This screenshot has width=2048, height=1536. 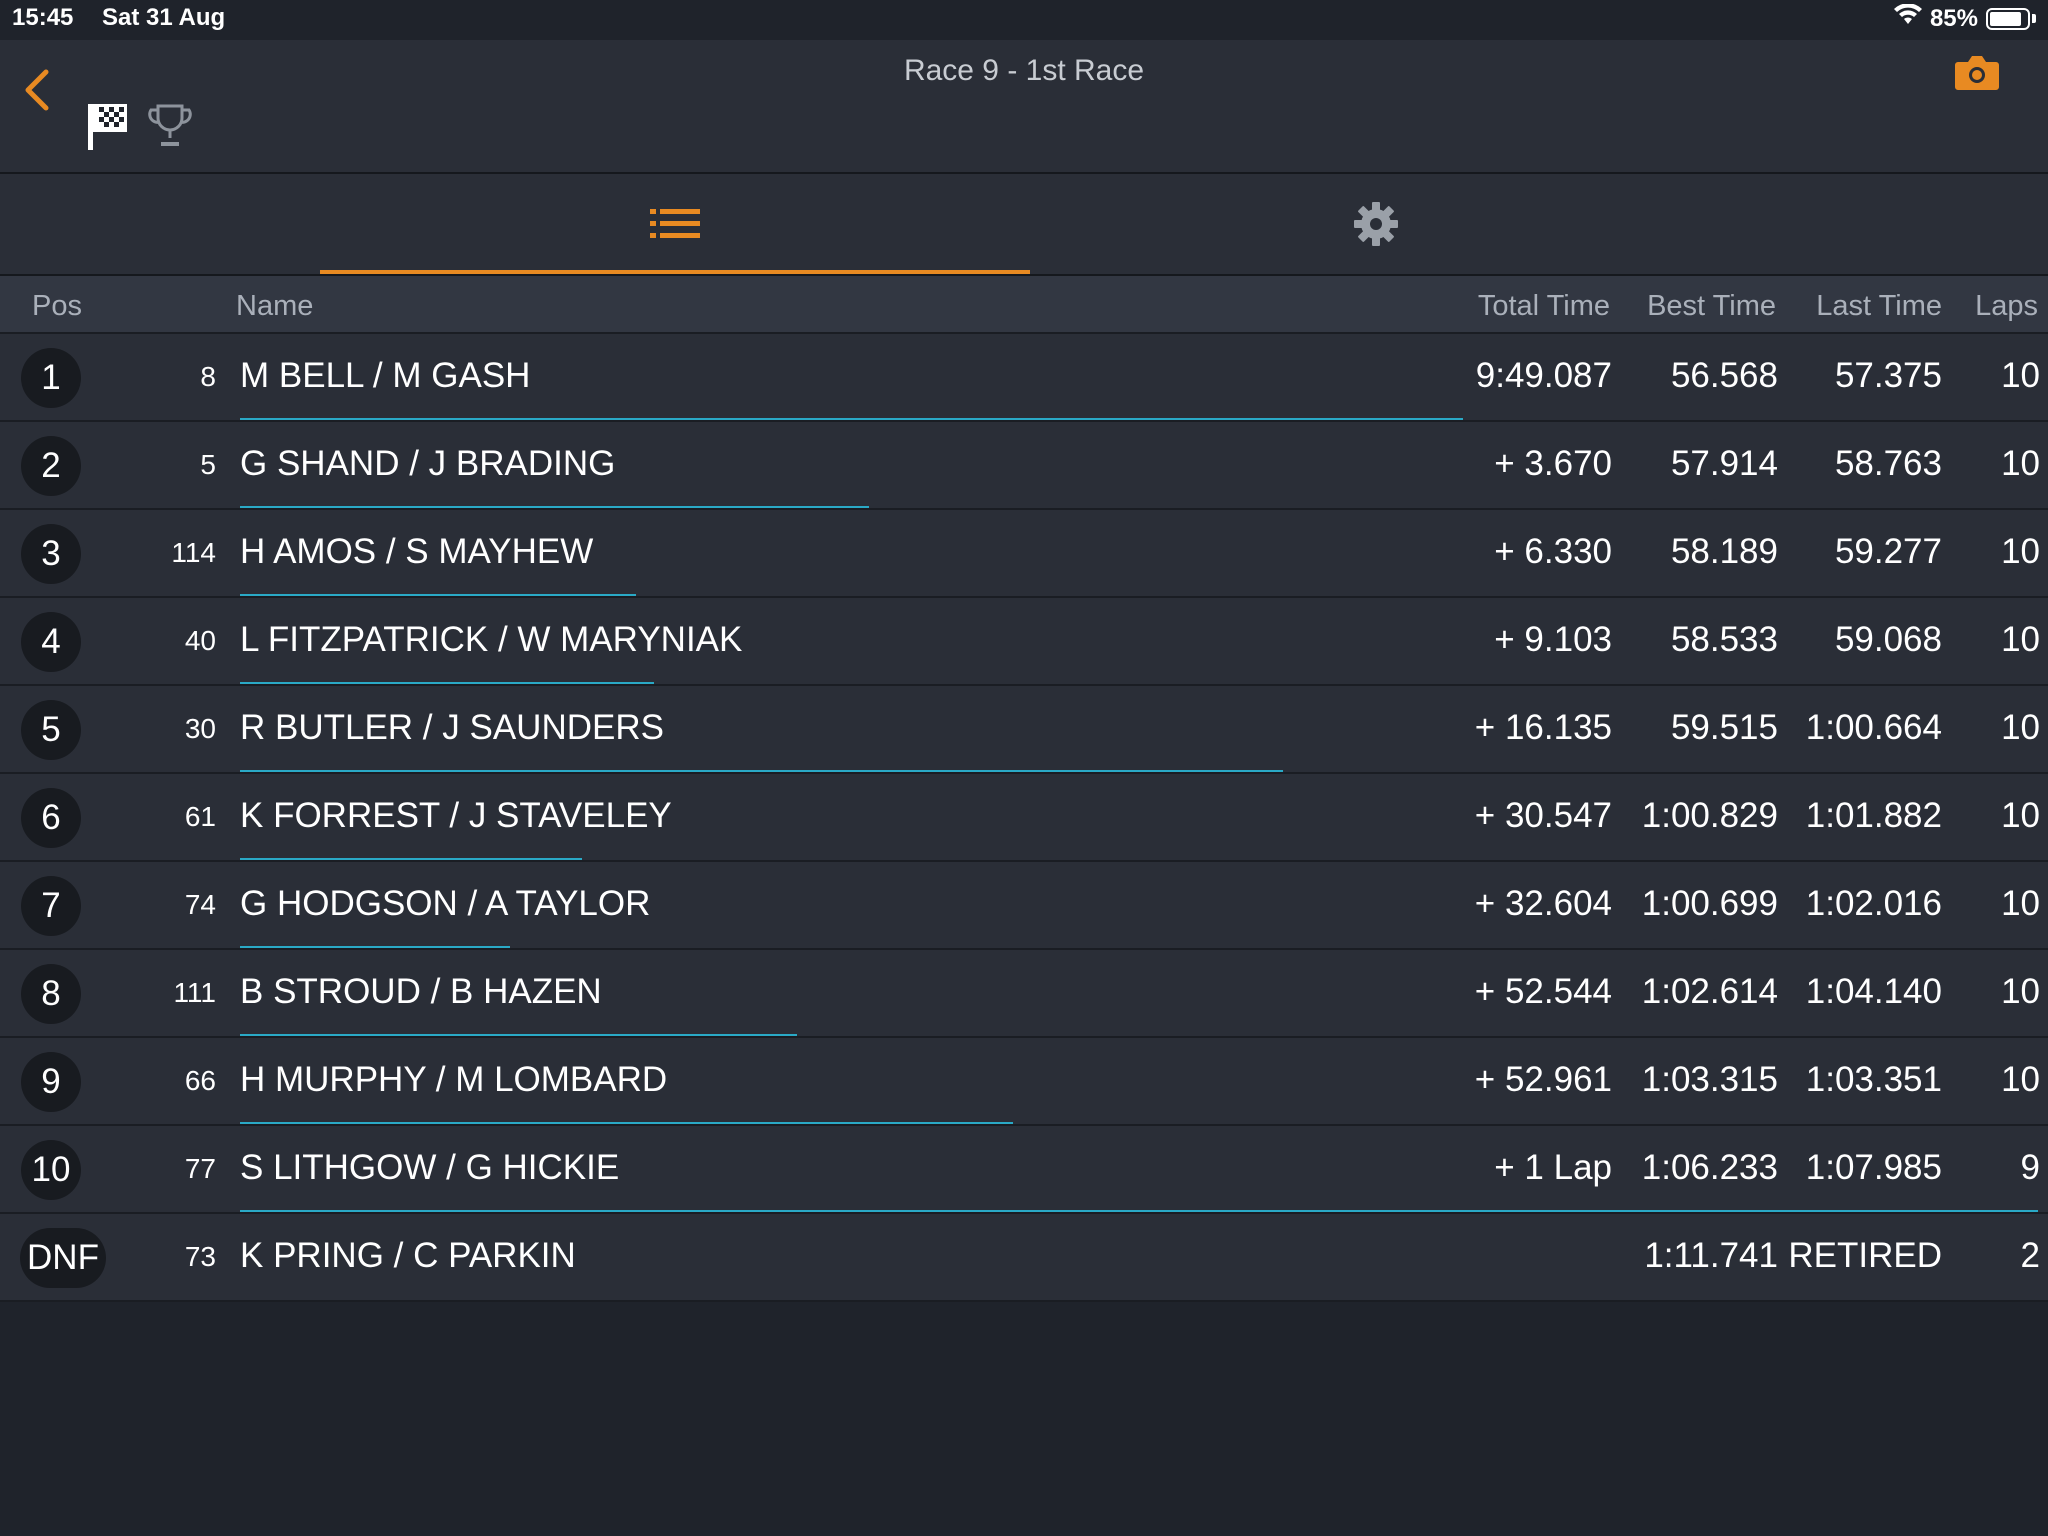 I want to click on battery-icon, so click(x=2008, y=18).